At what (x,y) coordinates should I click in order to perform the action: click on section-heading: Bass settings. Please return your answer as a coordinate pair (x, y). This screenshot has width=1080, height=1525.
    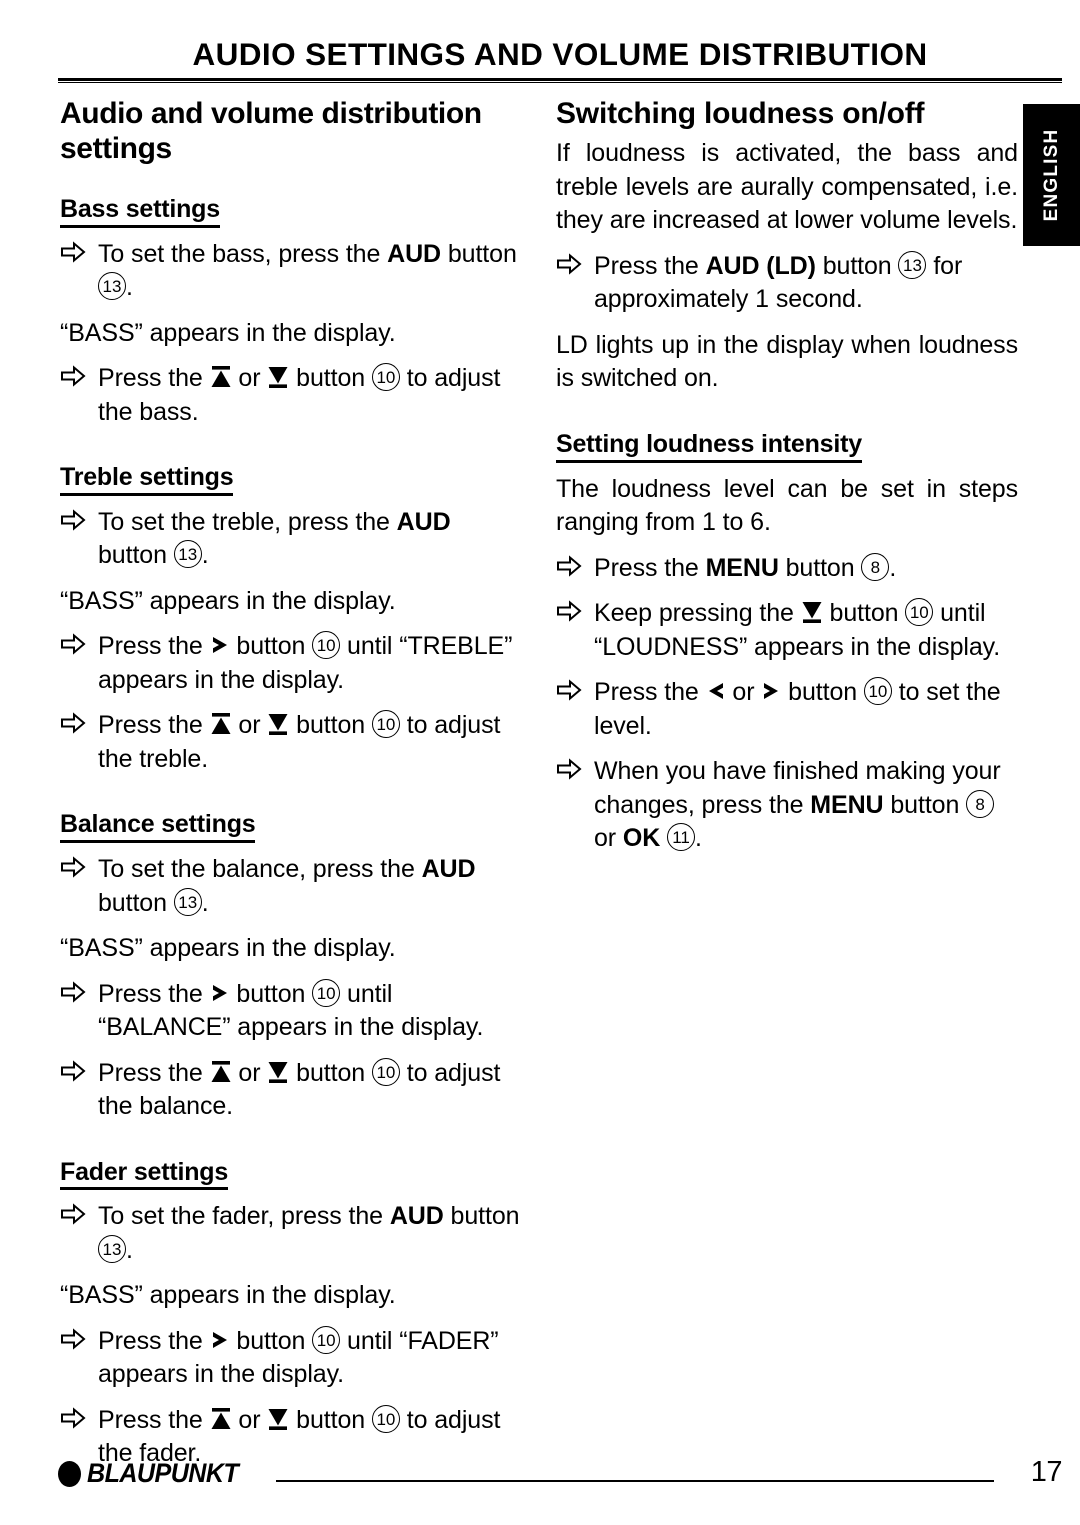
    Looking at the image, I should click on (140, 211).